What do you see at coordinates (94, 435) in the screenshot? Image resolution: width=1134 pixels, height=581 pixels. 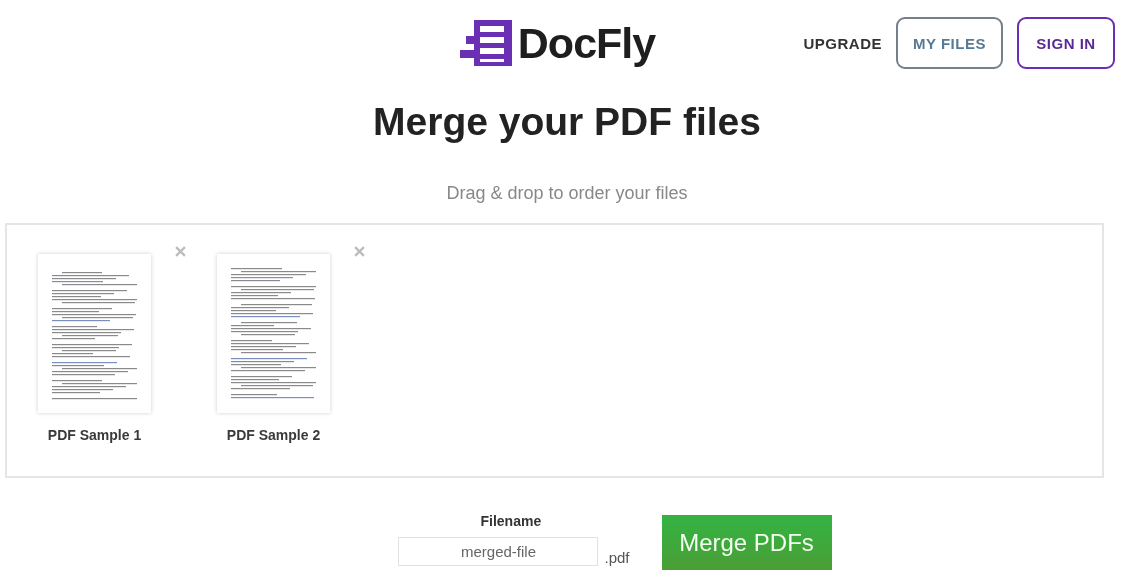 I see `file-name: PDF Sample 1` at bounding box center [94, 435].